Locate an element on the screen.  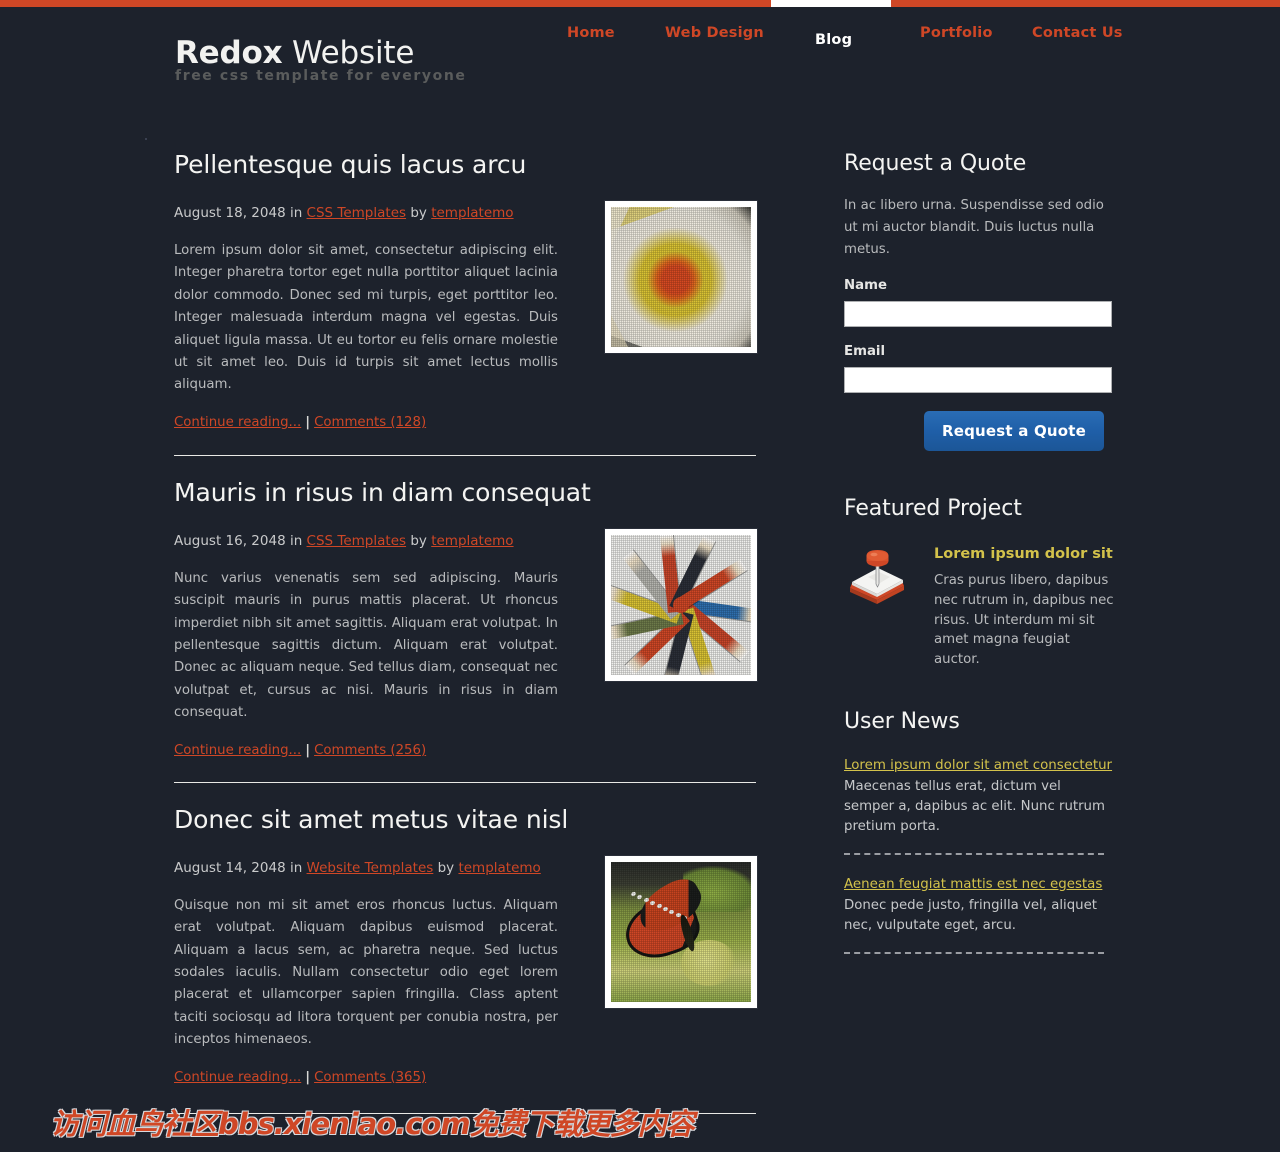
site-logo: Redox Website is located at coordinates (294, 53).